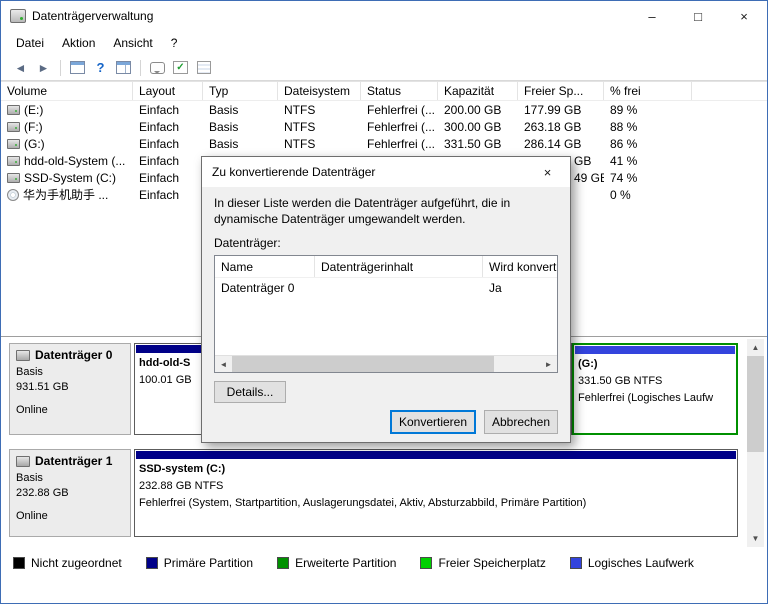  I want to click on column-header-prozent-frei: % frei, so click(648, 91).